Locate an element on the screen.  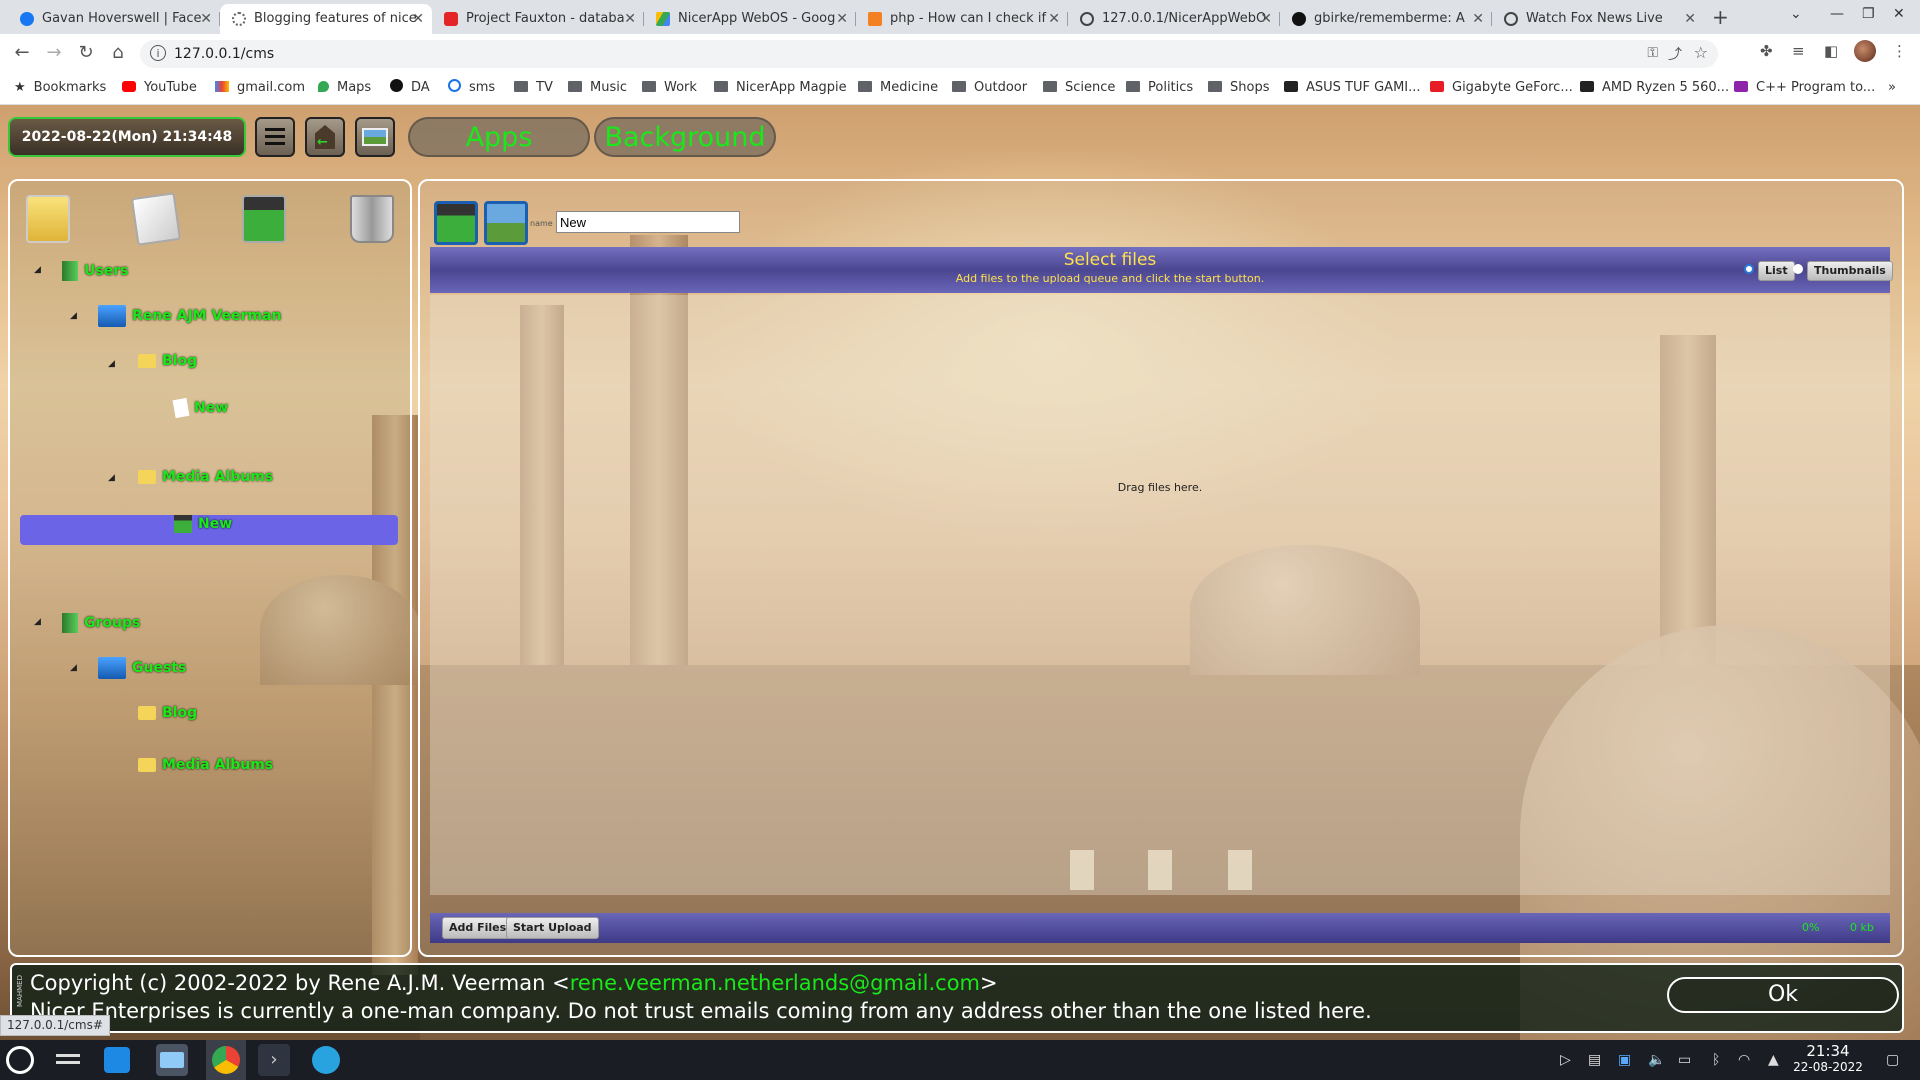
view-list-button: List is located at coordinates (1776, 271).